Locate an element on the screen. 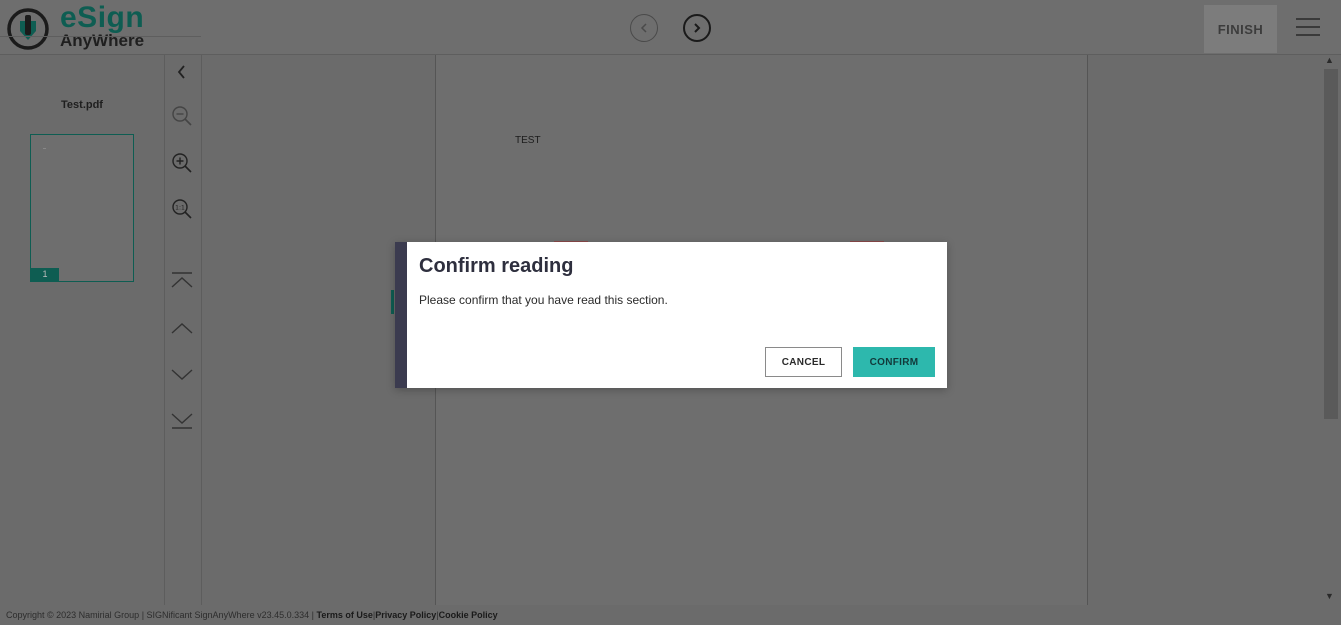 This screenshot has height=625, width=1341. finish-button: FINISH is located at coordinates (1240, 29).